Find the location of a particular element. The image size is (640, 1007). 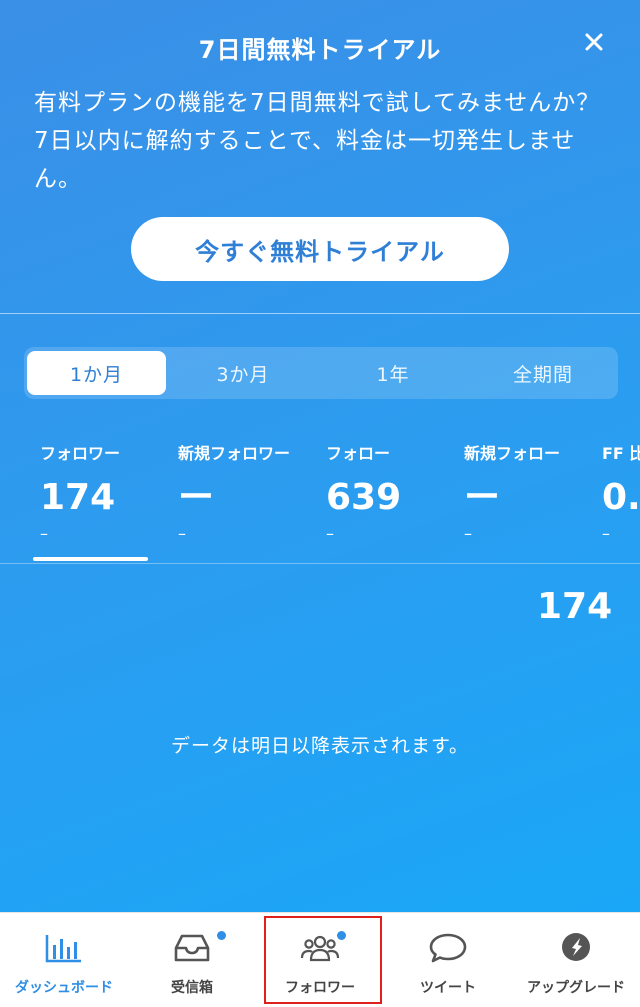

tab-label: アップグレード is located at coordinates (576, 988).